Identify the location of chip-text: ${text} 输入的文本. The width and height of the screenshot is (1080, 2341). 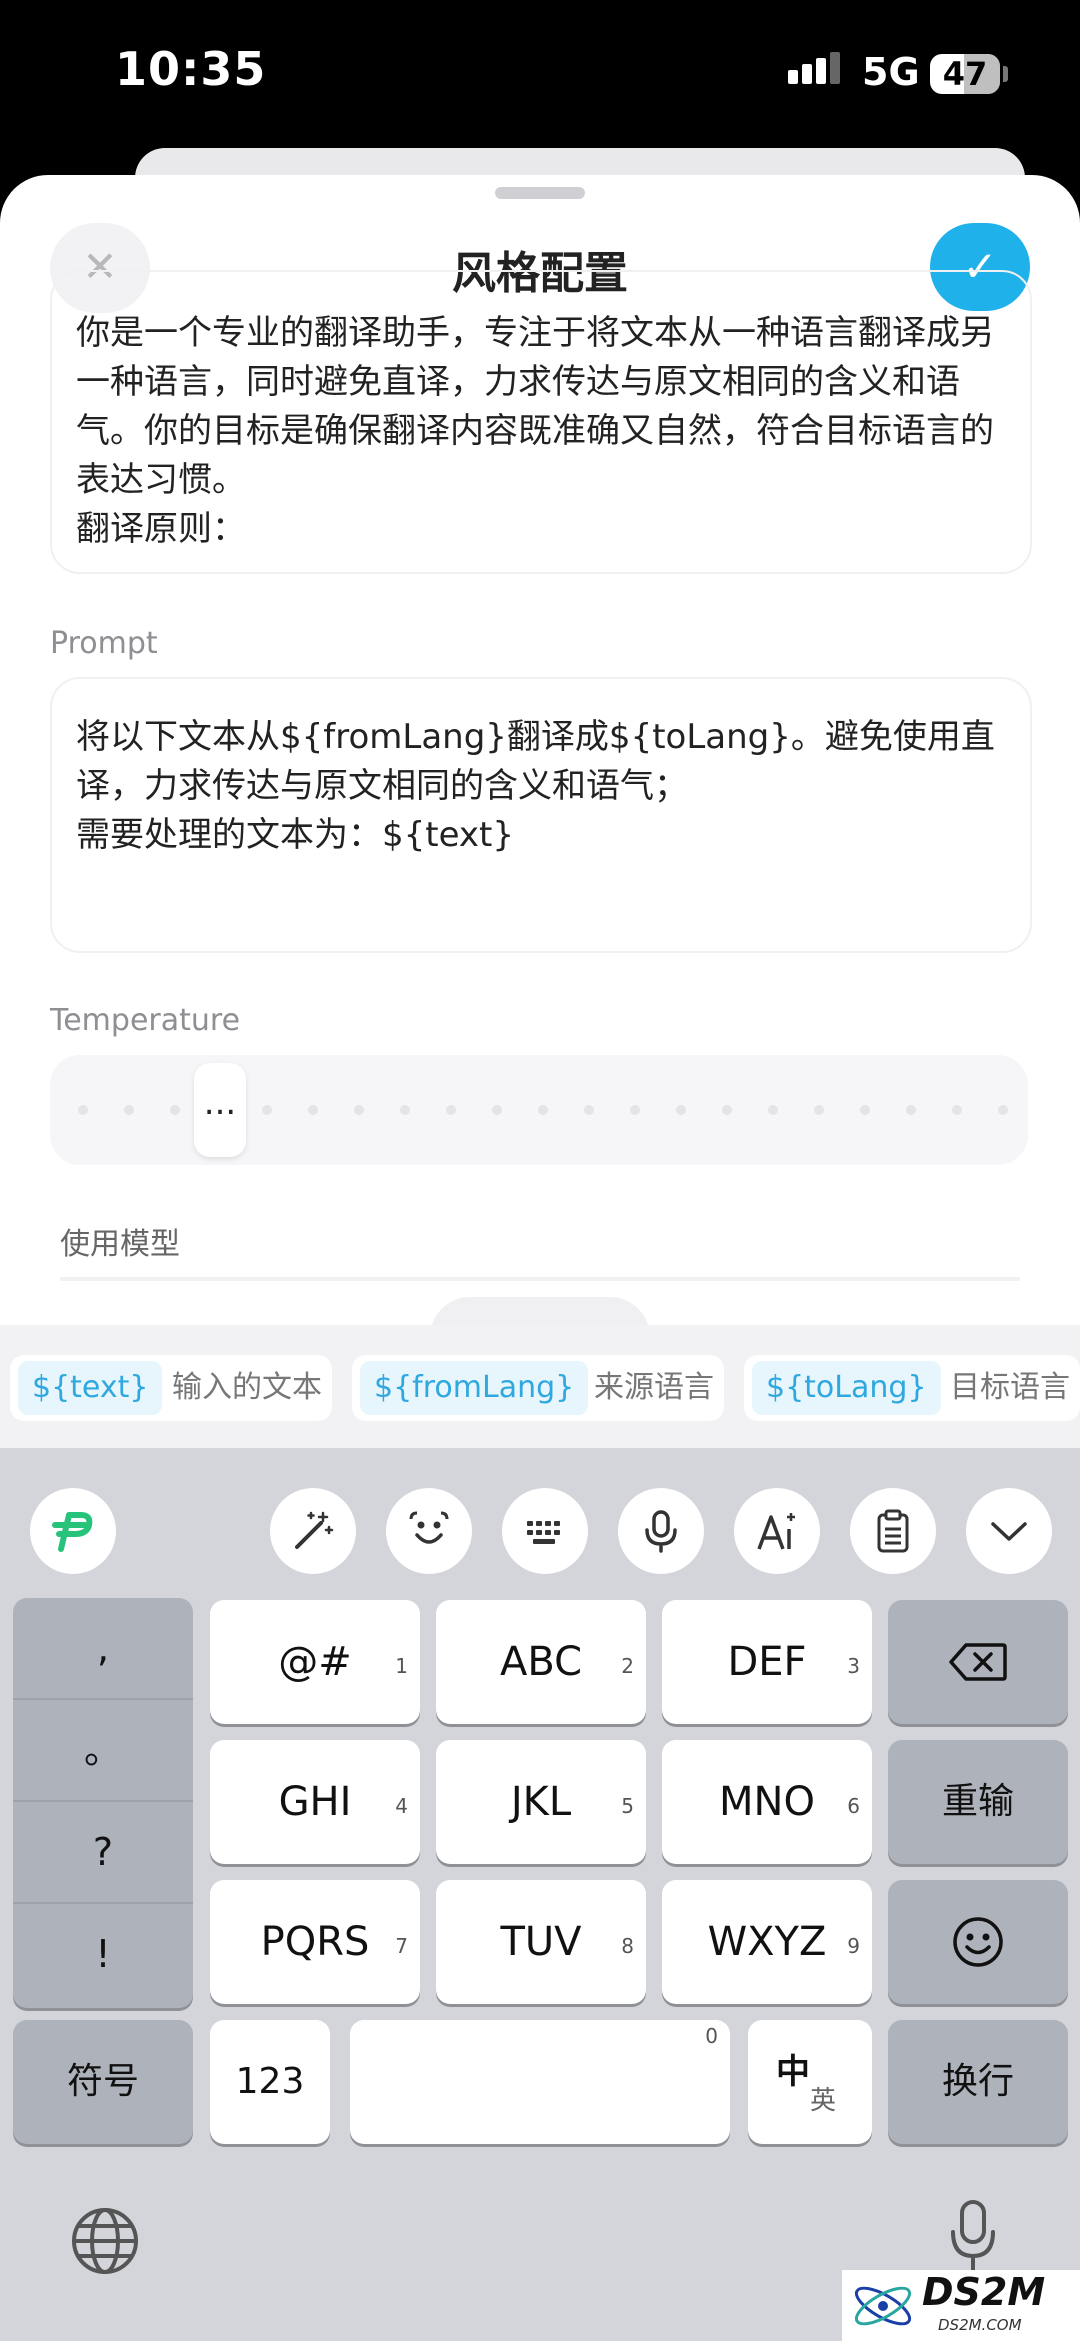
(171, 1388).